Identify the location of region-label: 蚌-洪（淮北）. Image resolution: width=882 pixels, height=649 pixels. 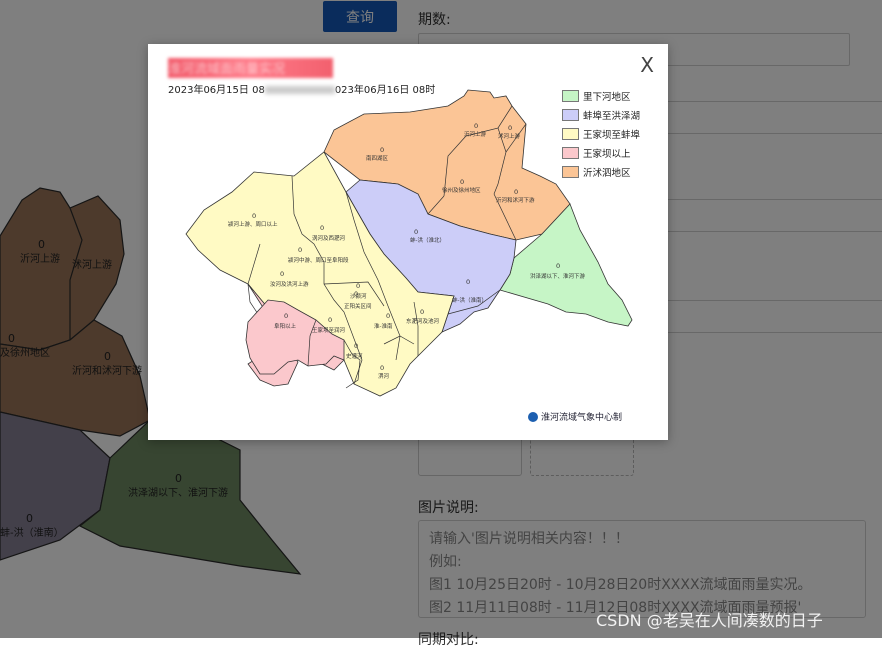
(427, 240).